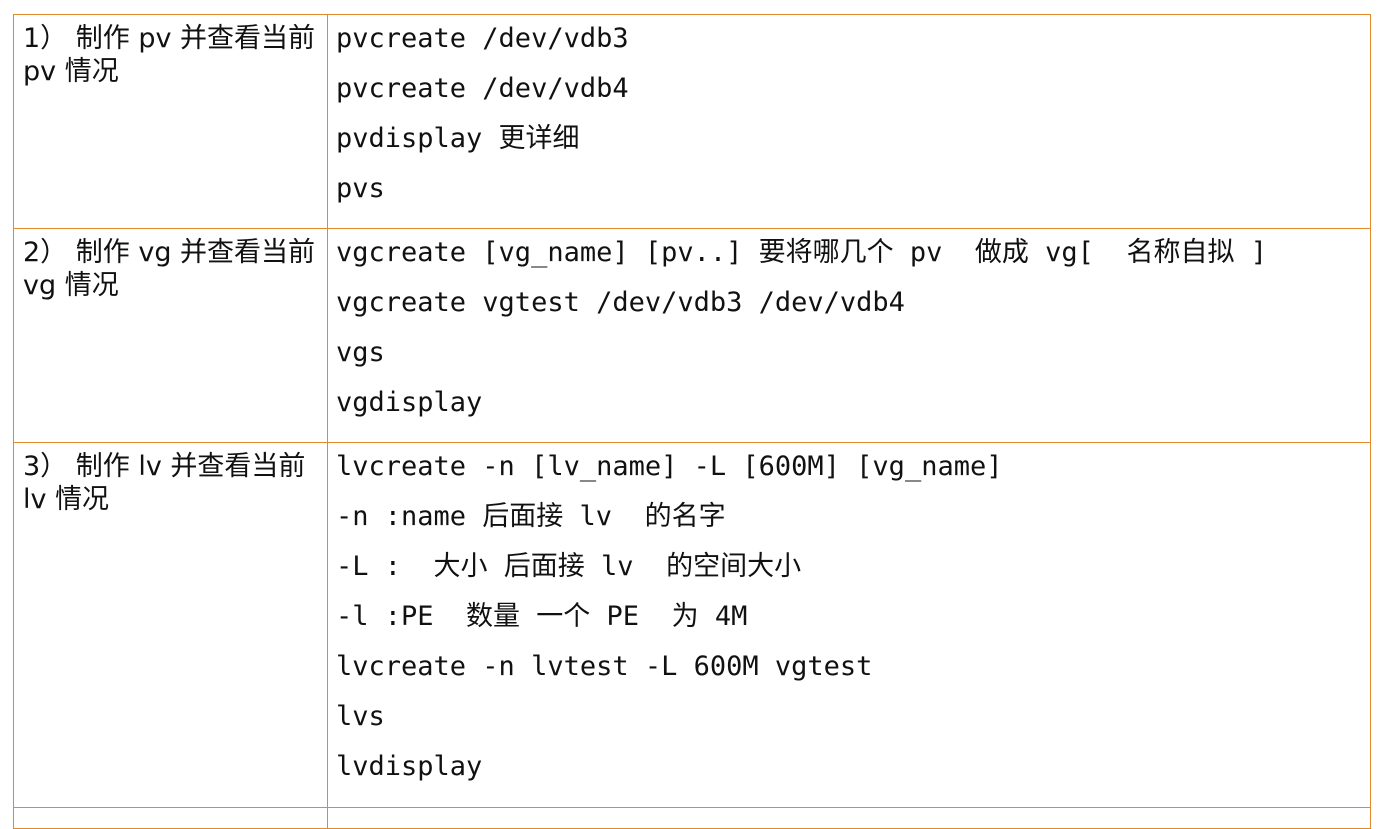  Describe the element at coordinates (604, 666) in the screenshot. I see `command-line: lvcreate -n lvtest -L 600M vgtest` at that location.